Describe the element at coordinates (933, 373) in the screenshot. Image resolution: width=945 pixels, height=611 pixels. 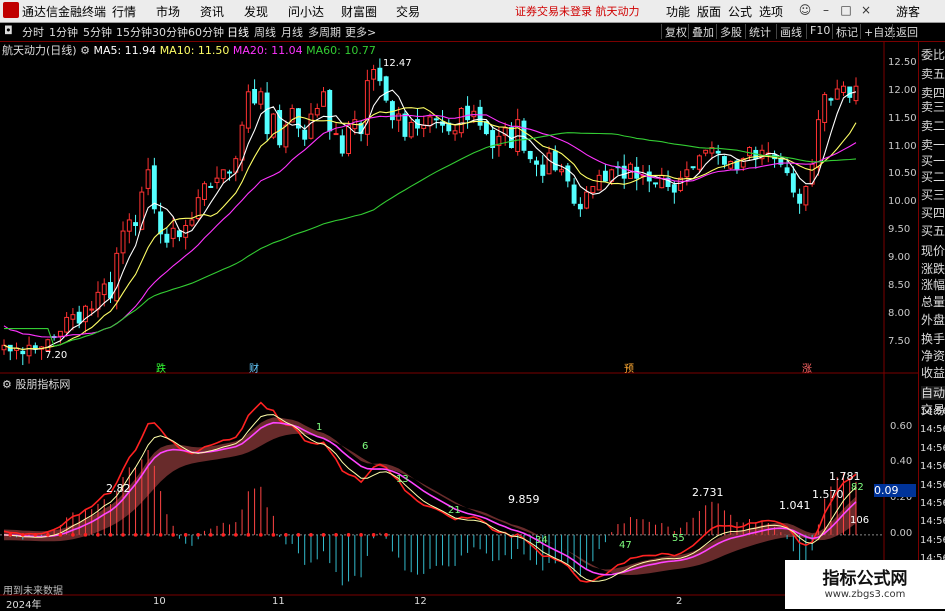
I see `side-item-earnings: 收益` at that location.